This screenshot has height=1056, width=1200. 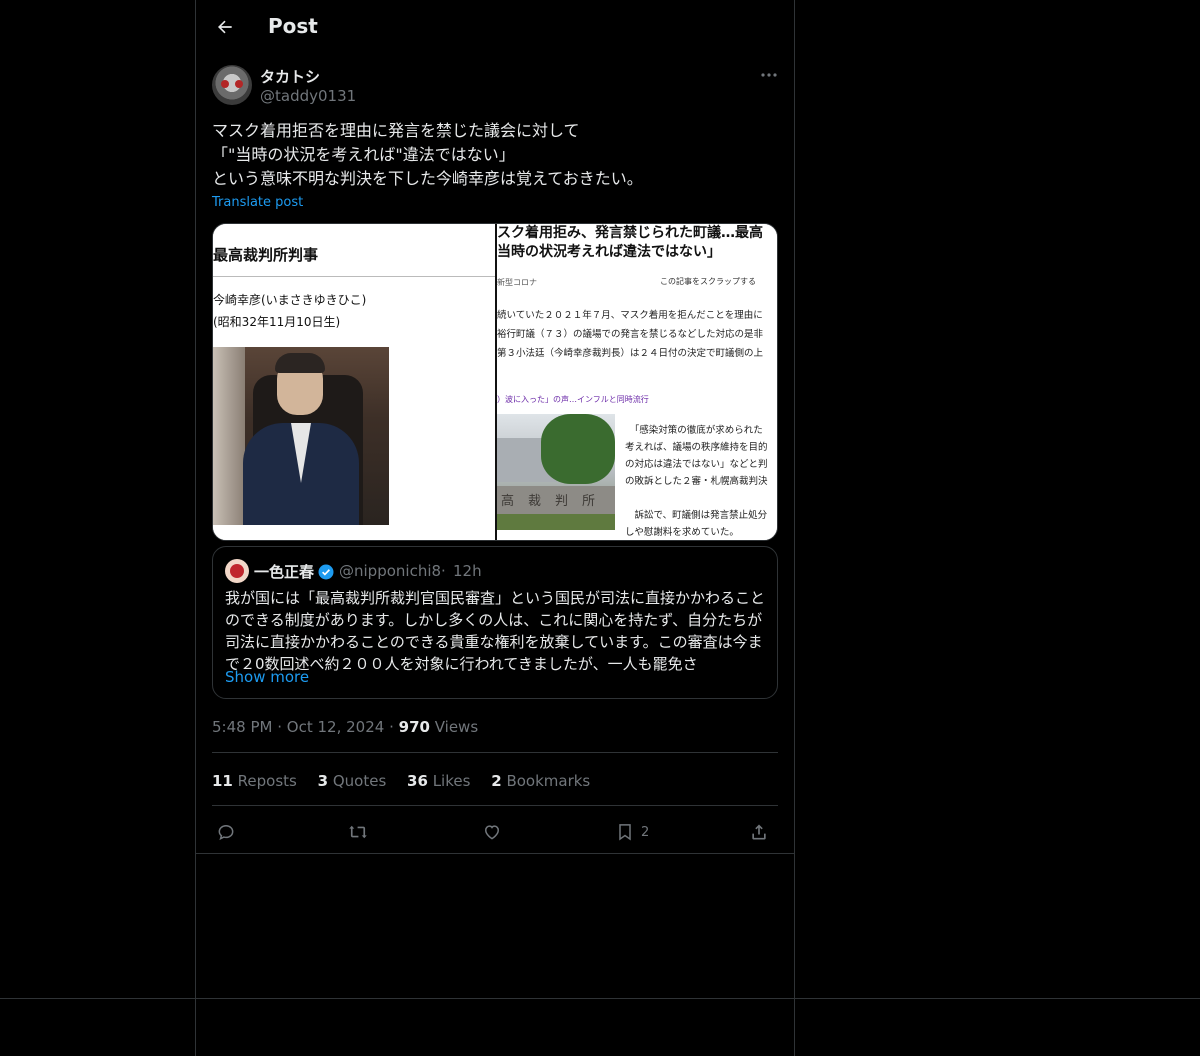 I want to click on stat-count: 2, so click(x=496, y=781).